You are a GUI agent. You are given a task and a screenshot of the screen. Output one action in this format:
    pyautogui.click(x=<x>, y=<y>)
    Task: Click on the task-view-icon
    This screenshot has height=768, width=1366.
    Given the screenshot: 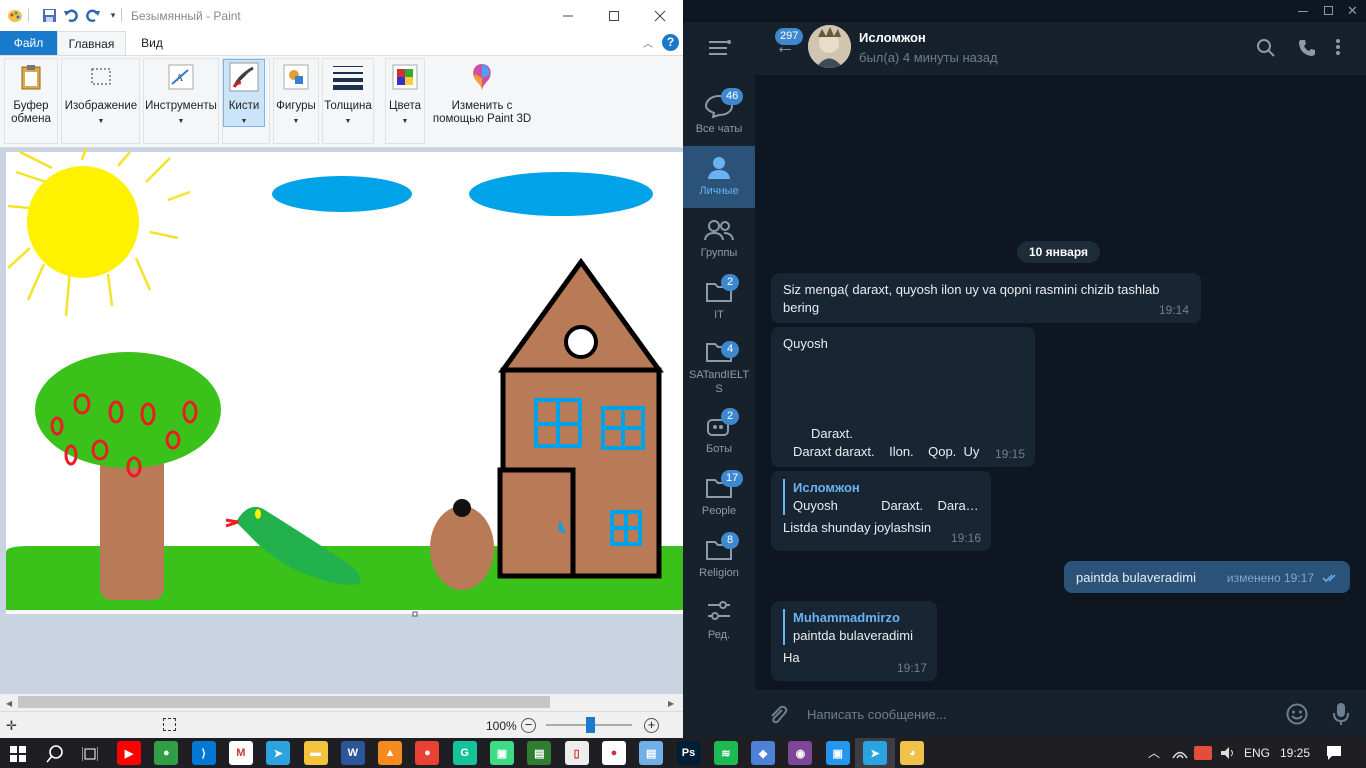 What is the action you would take?
    pyautogui.click(x=90, y=755)
    